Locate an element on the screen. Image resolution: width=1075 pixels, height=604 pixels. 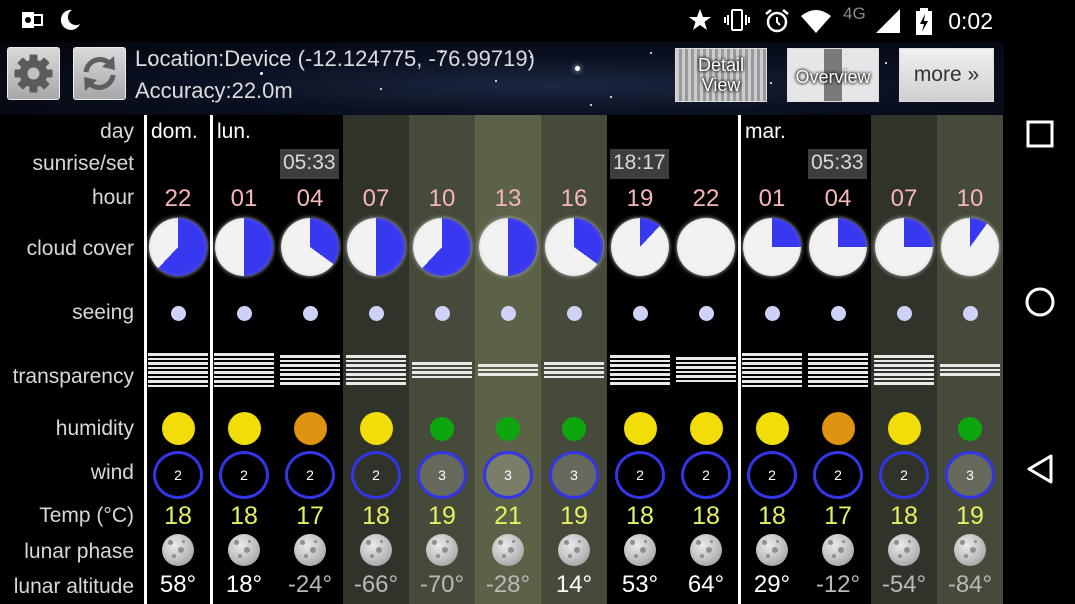
settings-button is located at coordinates (33, 73).